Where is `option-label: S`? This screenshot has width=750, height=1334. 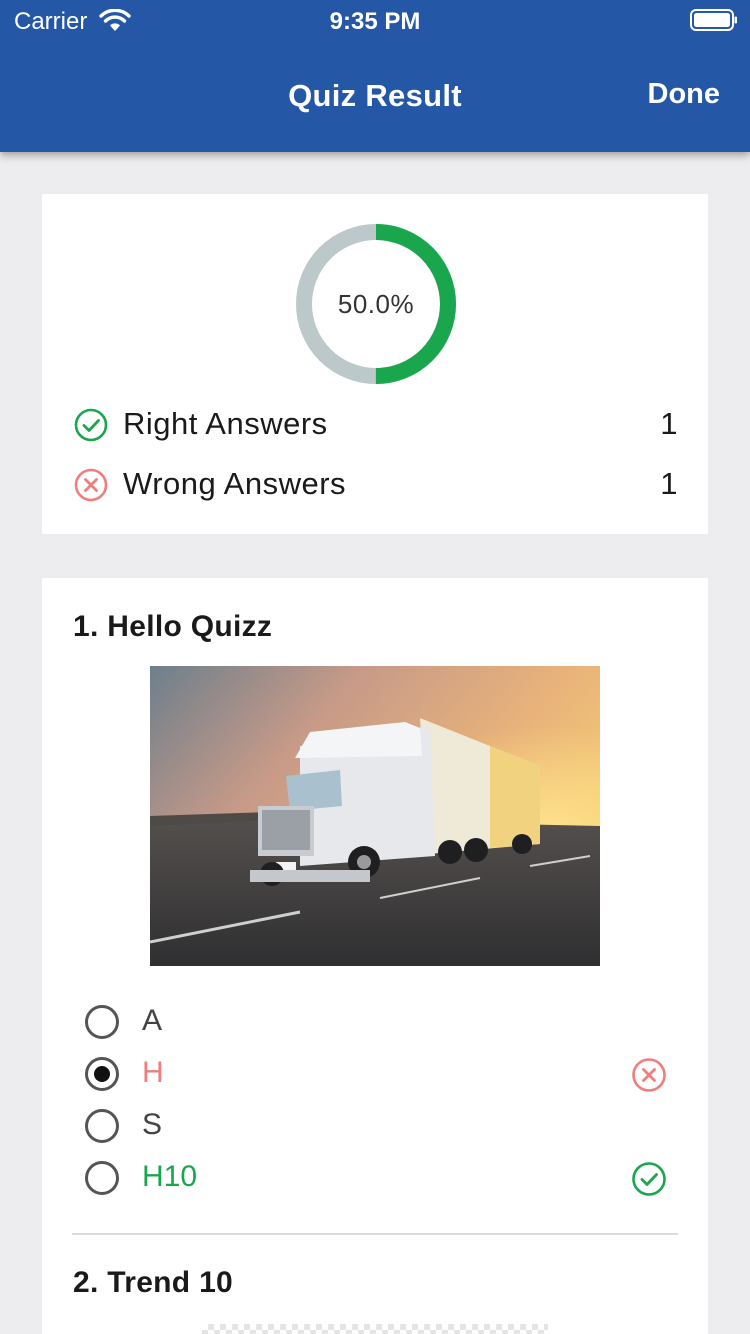
option-label: S is located at coordinates (152, 1124).